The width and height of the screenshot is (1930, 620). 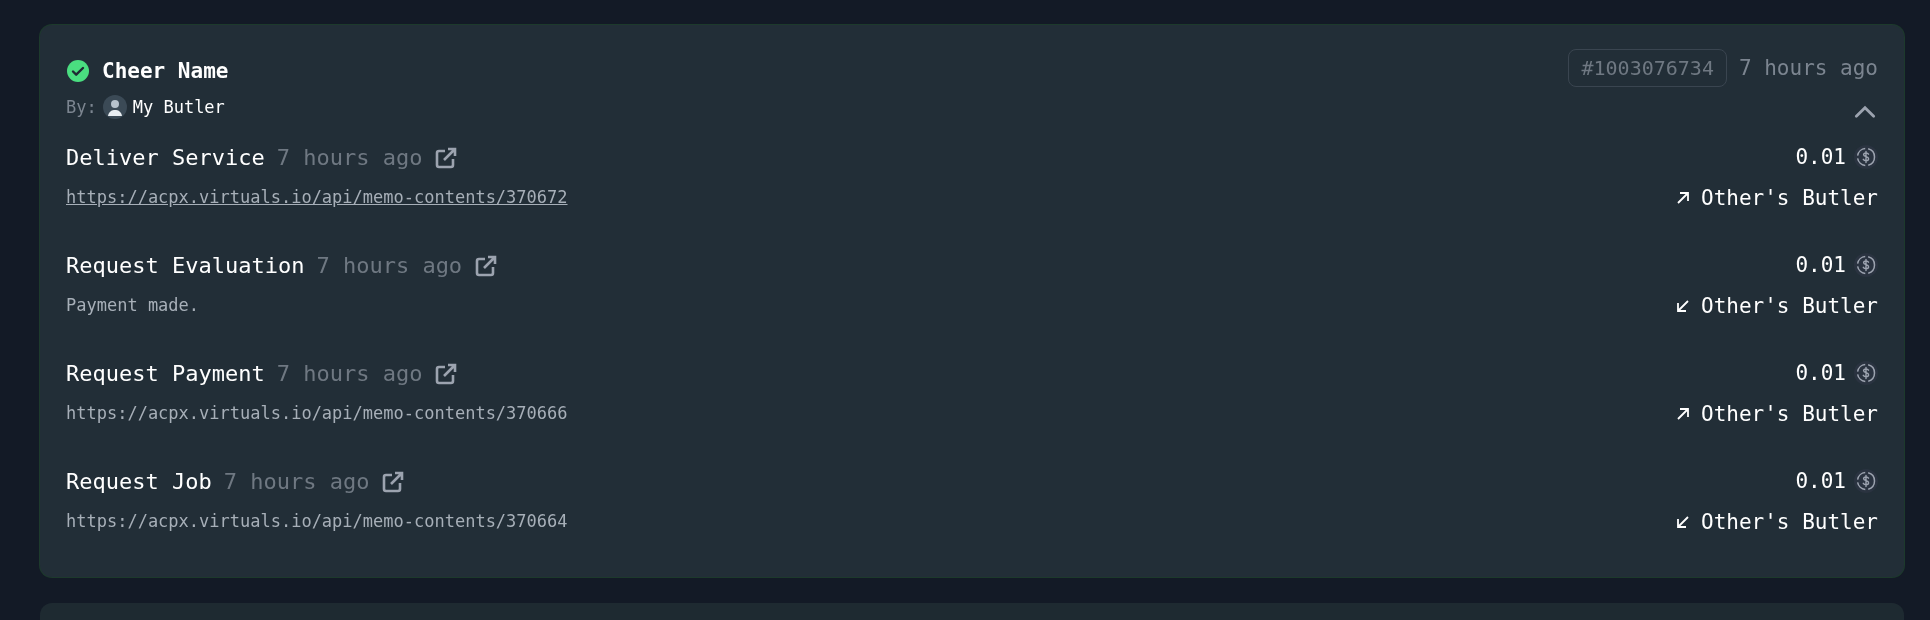 What do you see at coordinates (317, 413) in the screenshot?
I see `memo-content: https://acpx.virtuals.io/api/memo-contents/370666` at bounding box center [317, 413].